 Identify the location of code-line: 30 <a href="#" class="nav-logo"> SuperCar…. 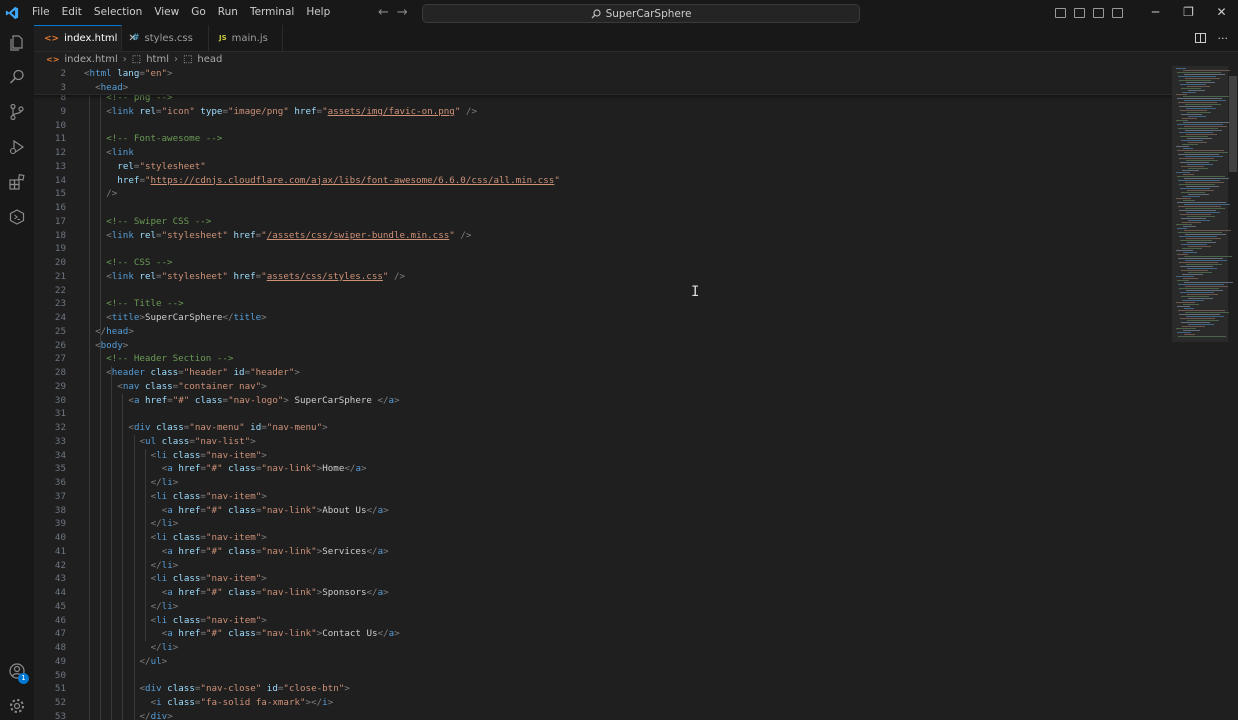
(603, 401).